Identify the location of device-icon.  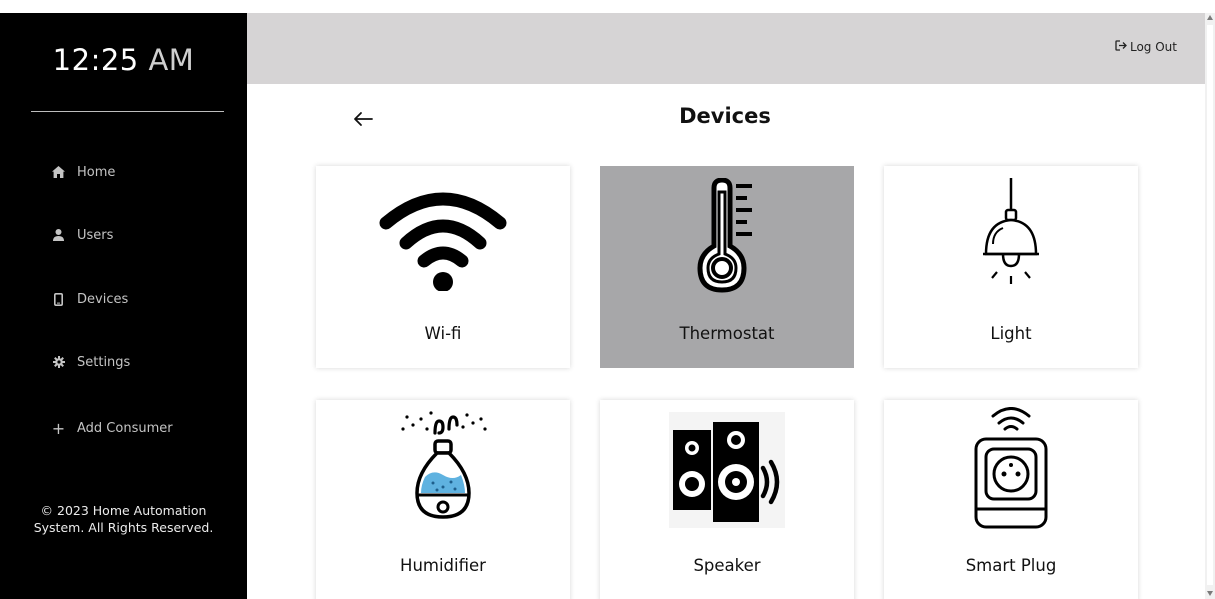
(58, 299).